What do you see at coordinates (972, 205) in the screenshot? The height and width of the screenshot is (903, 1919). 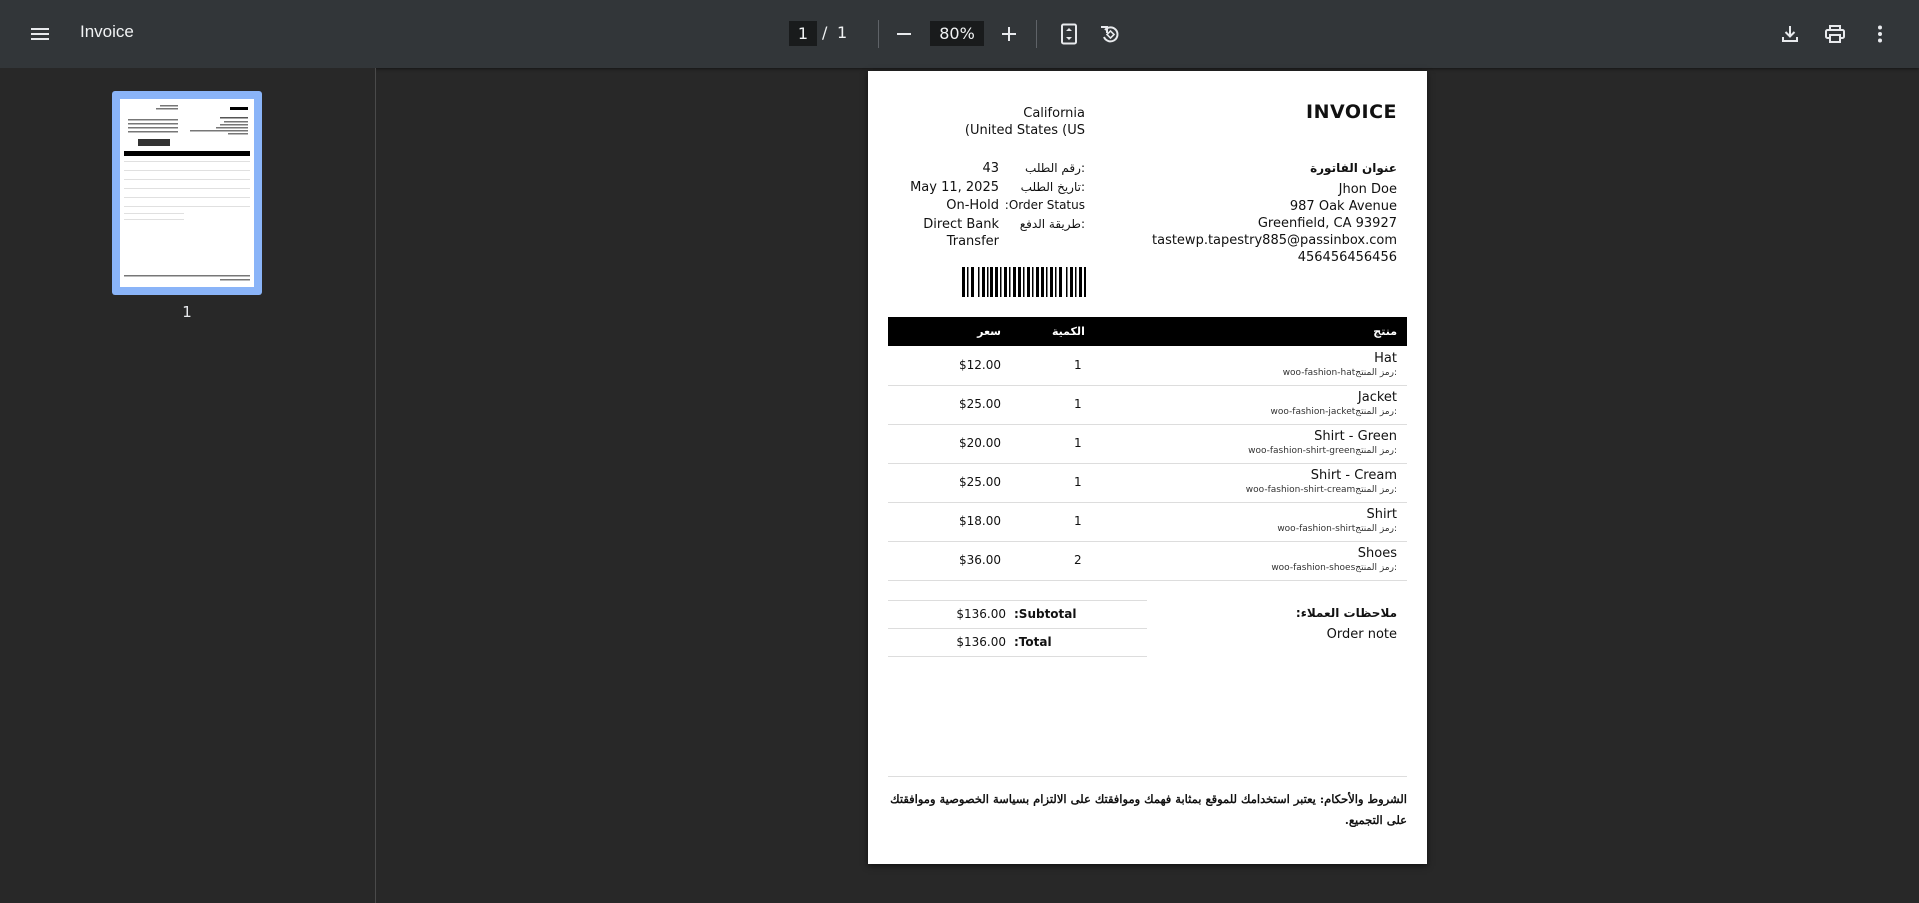 I see `order-meta-value: On-Hold` at bounding box center [972, 205].